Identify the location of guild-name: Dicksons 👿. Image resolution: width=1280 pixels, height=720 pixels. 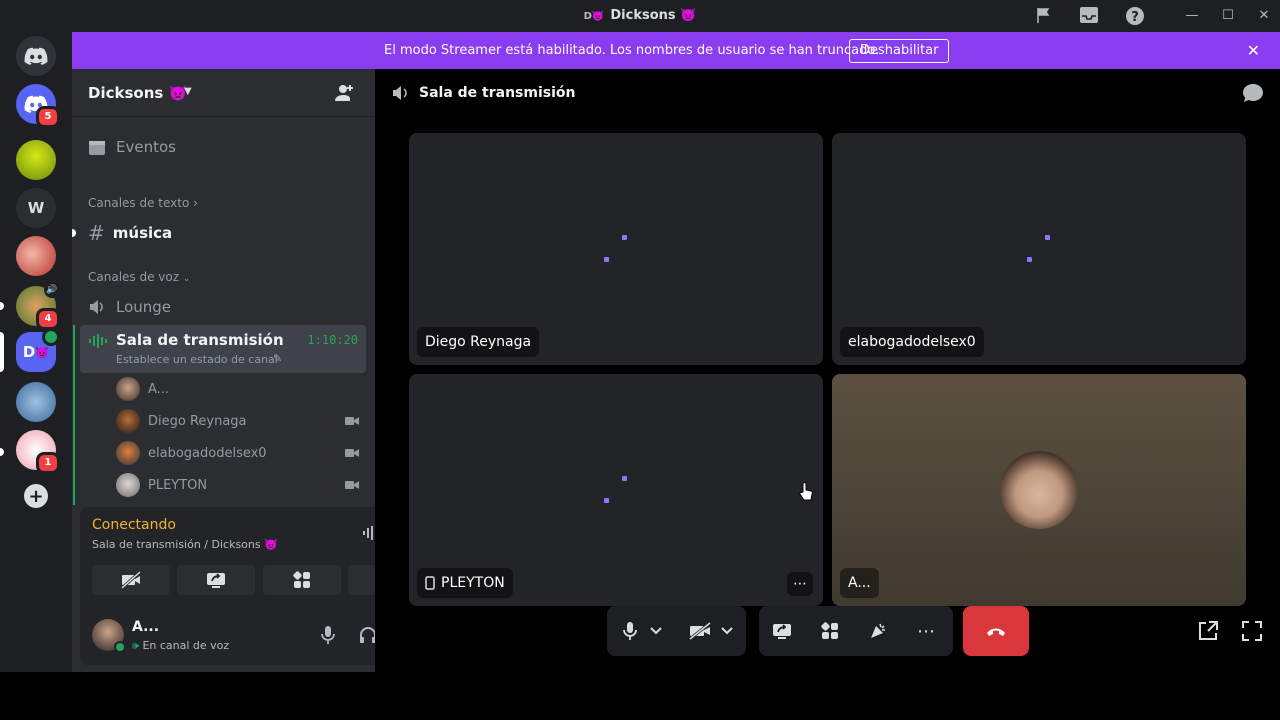
(138, 92).